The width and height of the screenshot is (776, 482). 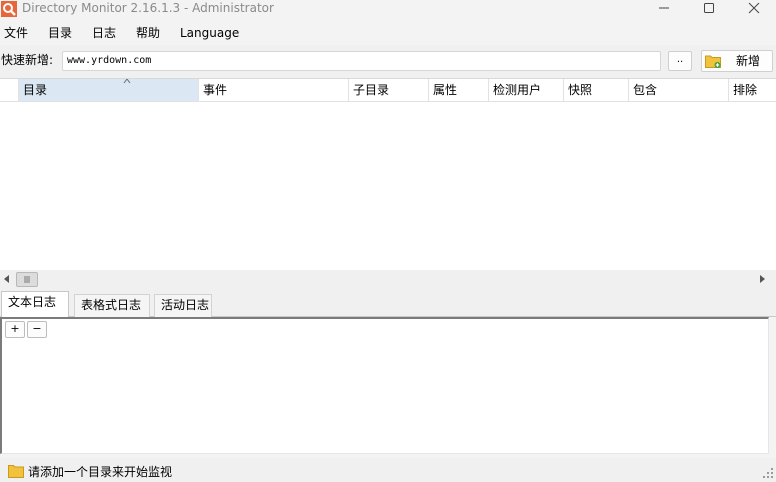 I want to click on scrollbar-thumb, so click(x=27, y=279).